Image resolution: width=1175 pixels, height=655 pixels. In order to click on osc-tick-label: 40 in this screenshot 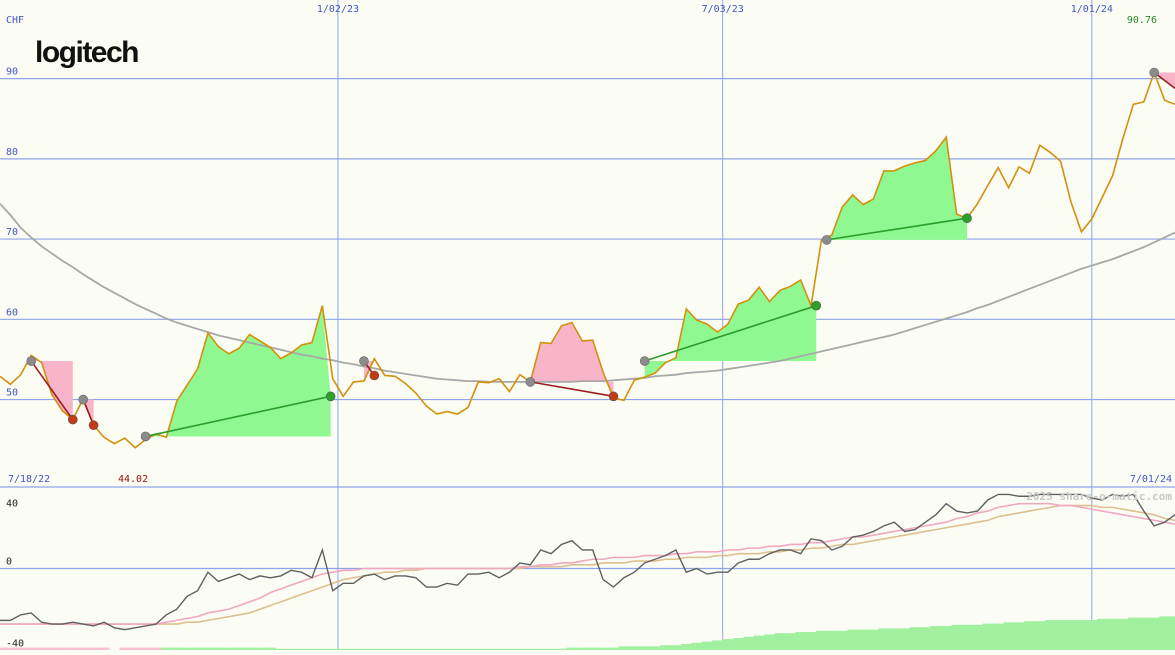, I will do `click(12, 503)`.